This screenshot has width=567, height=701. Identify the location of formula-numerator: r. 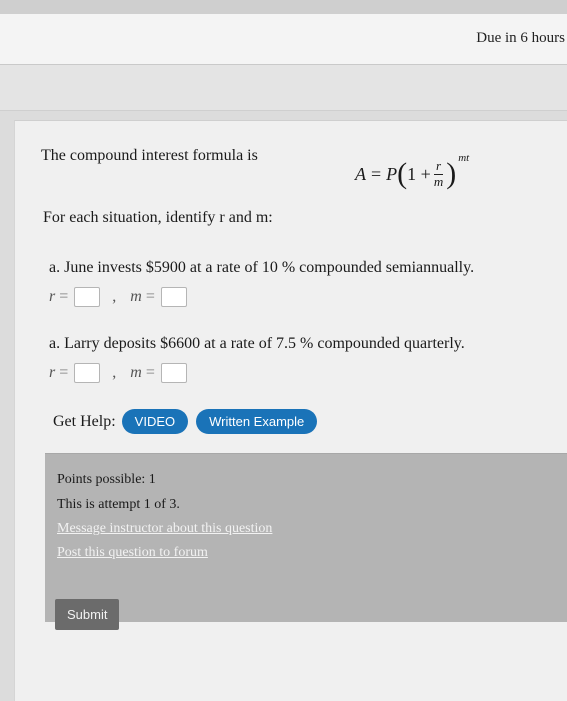
(438, 166).